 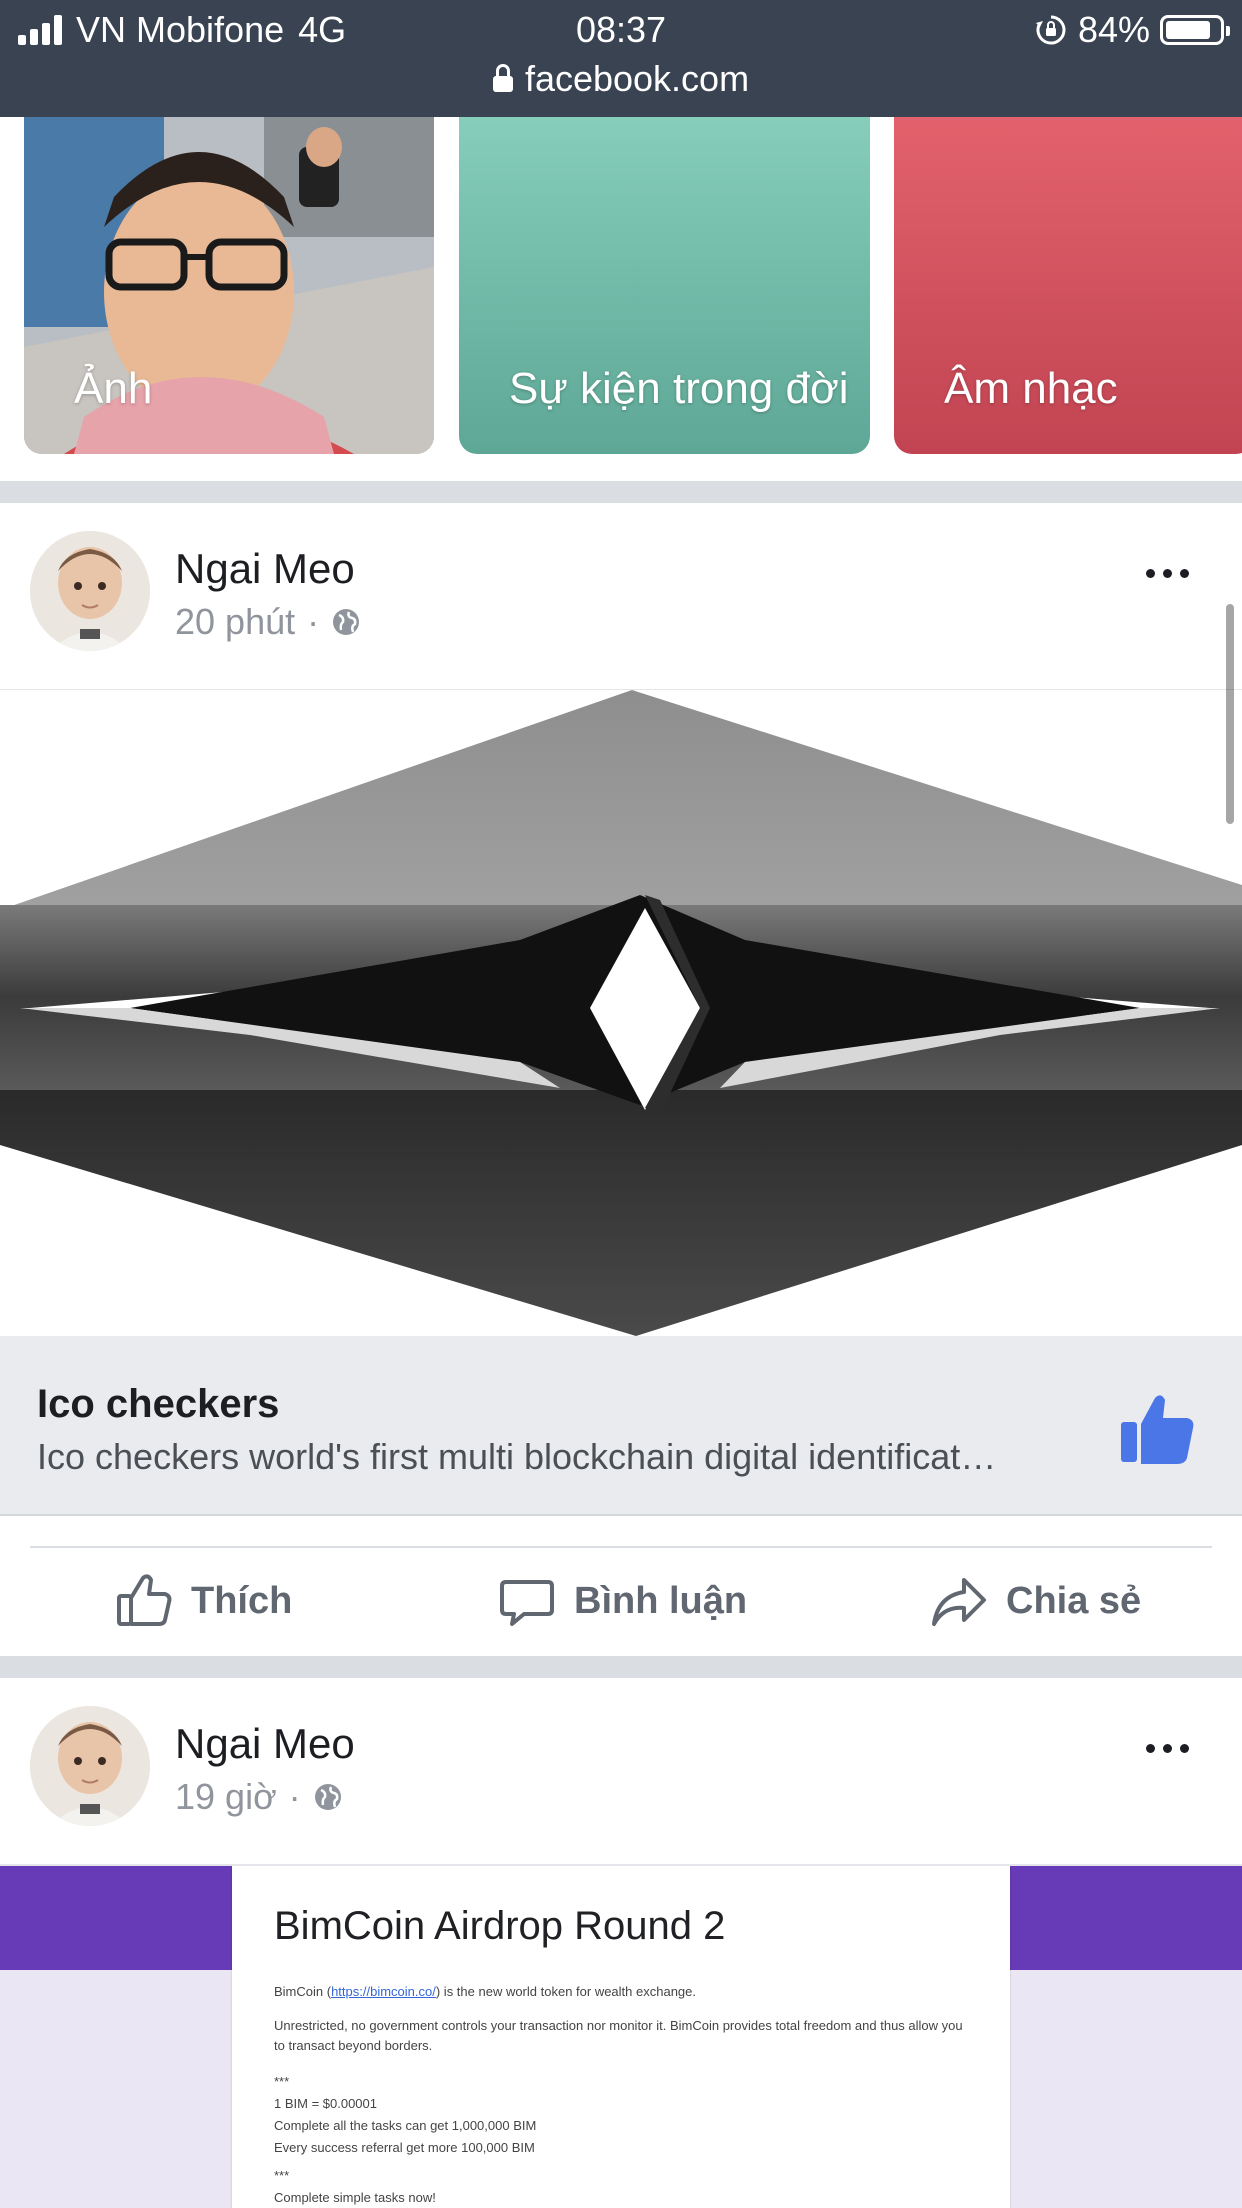 I want to click on highlight-card-music: Âm nhạc, so click(x=1068, y=285).